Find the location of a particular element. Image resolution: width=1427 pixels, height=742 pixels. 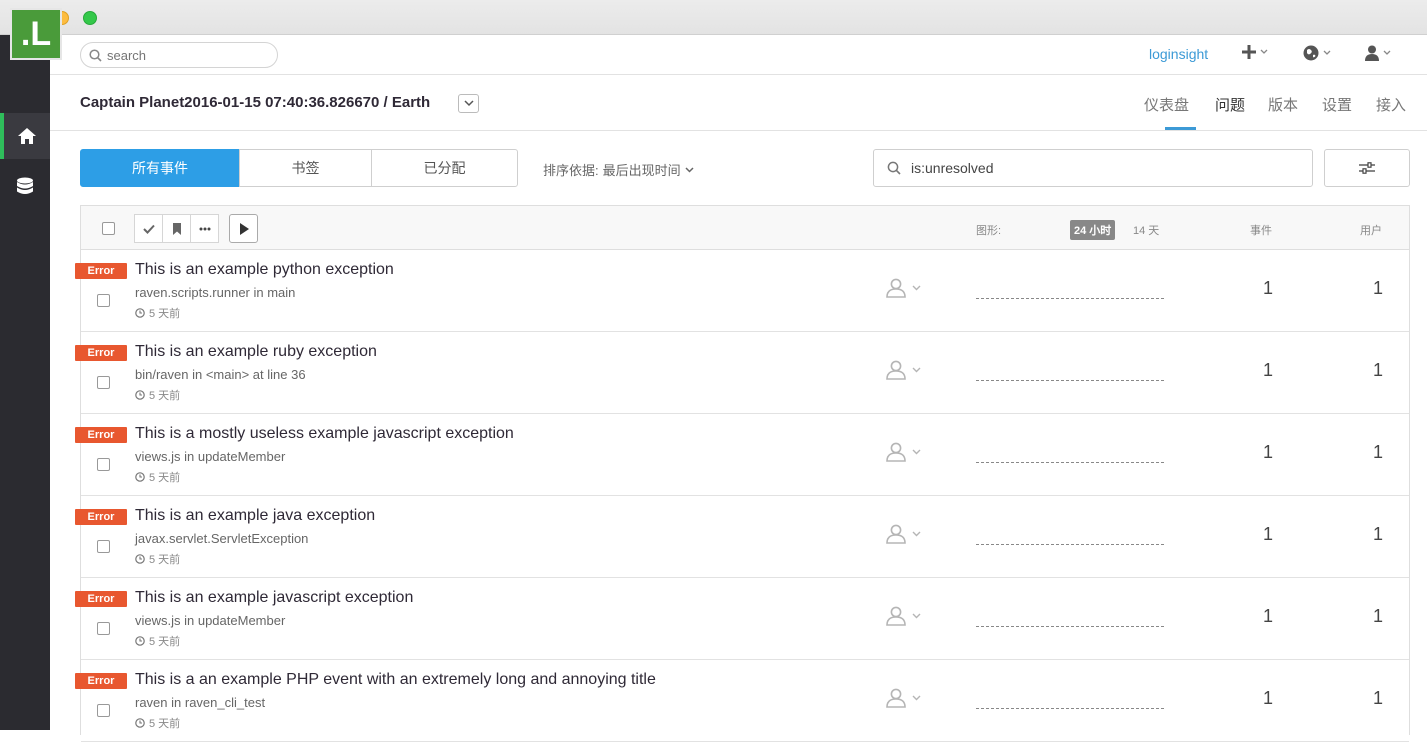

sort-dropdown: 排序依据: 最后出现时间 is located at coordinates (618, 169).